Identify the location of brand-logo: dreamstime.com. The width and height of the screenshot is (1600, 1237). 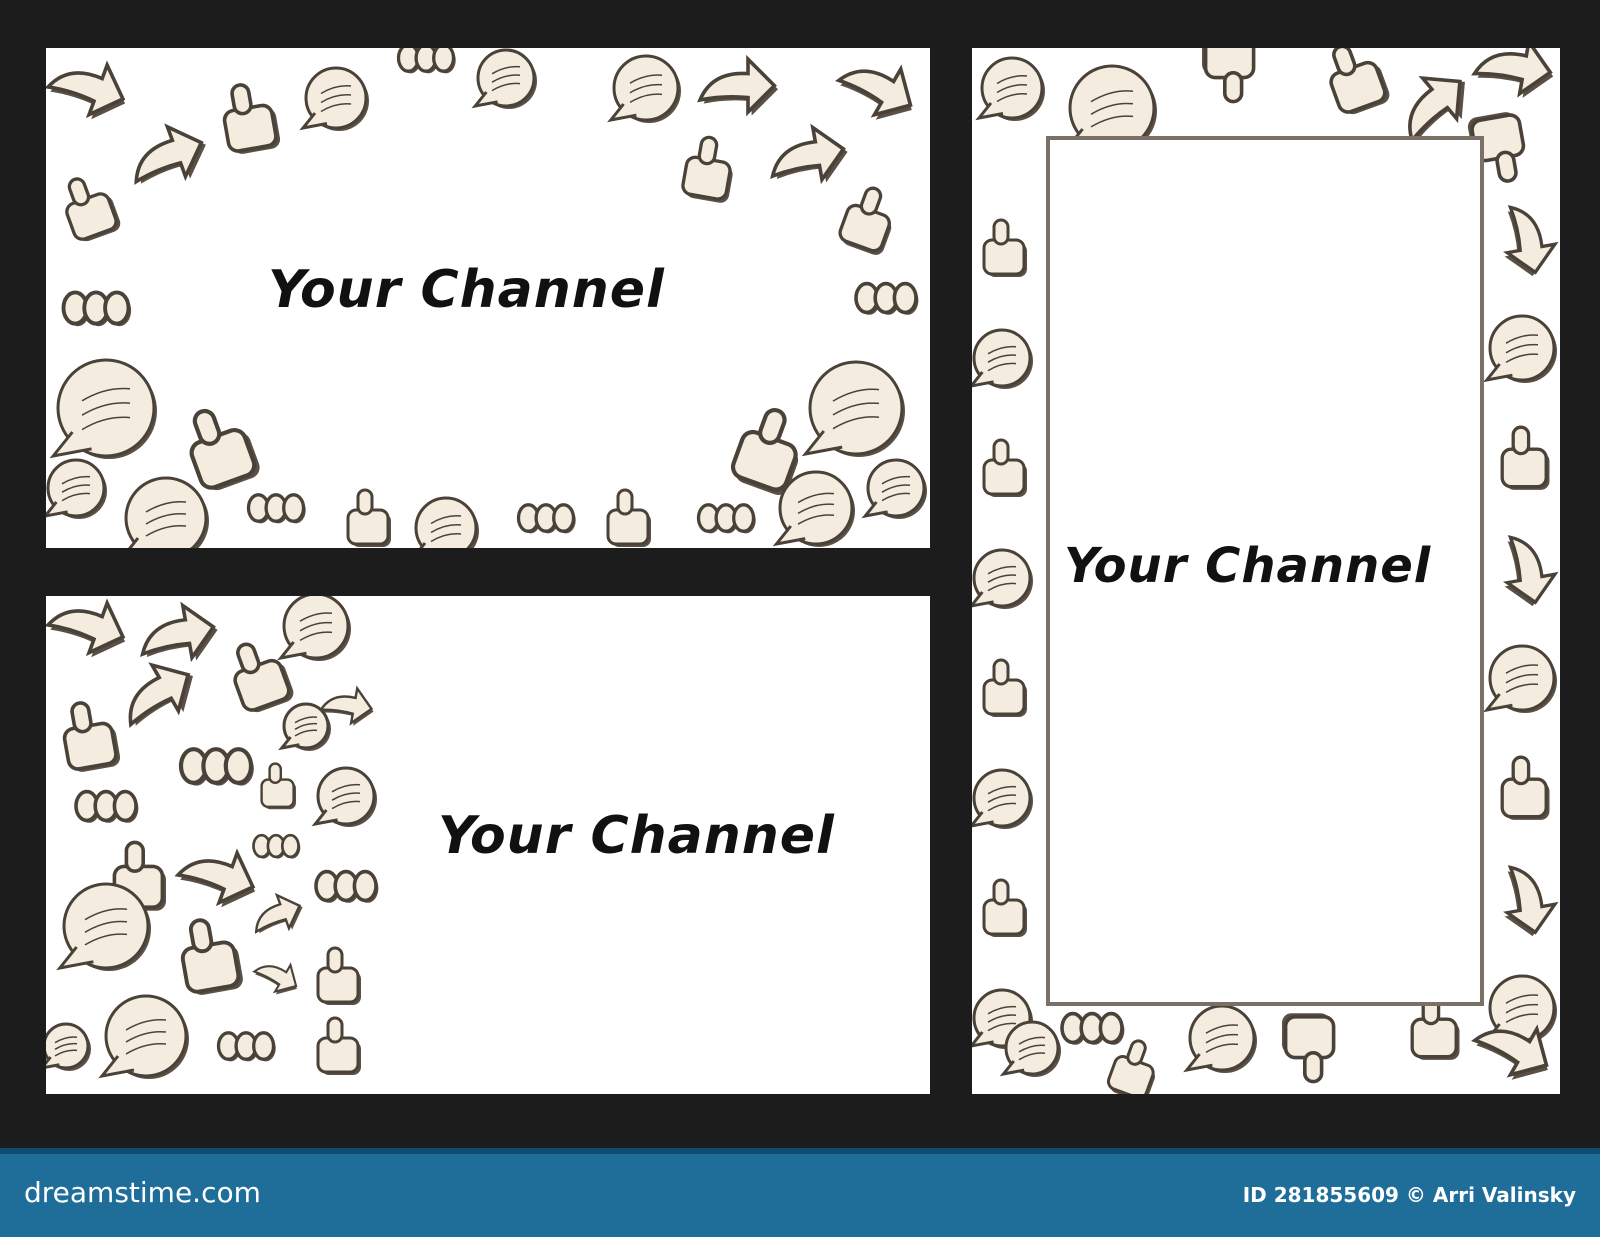
(142, 1192).